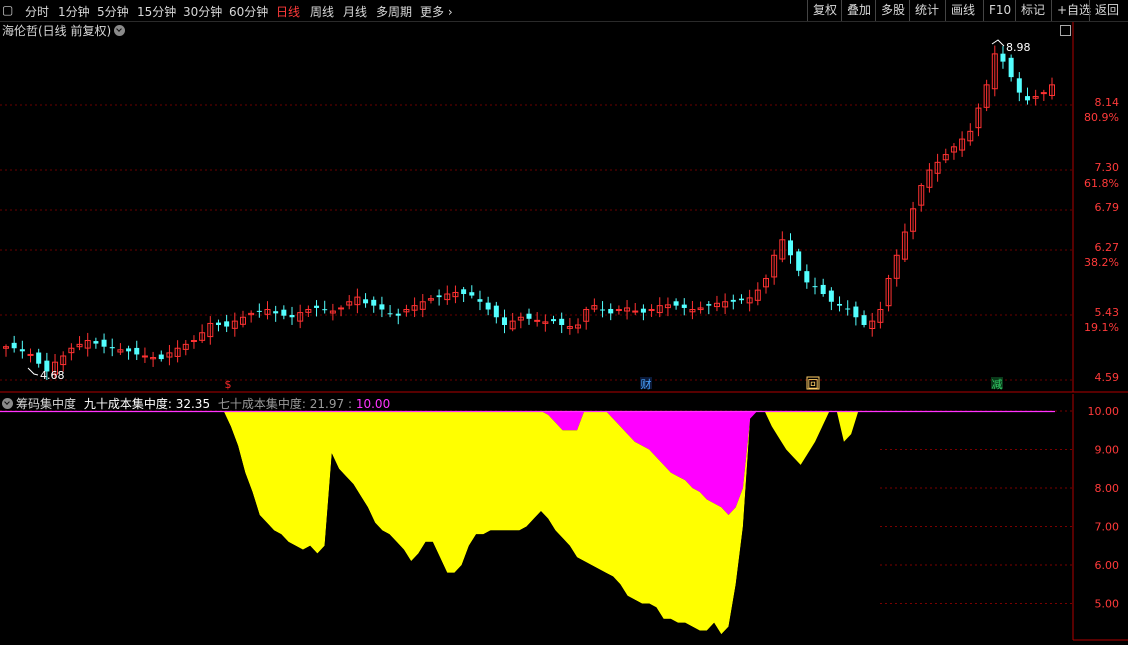 The image size is (1128, 645). What do you see at coordinates (1107, 102) in the screenshot?
I see `price-axis-label: 8.14` at bounding box center [1107, 102].